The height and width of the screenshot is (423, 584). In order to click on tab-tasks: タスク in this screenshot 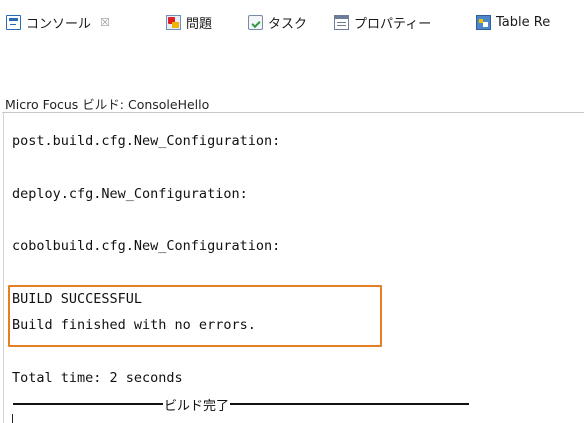, I will do `click(277, 22)`.